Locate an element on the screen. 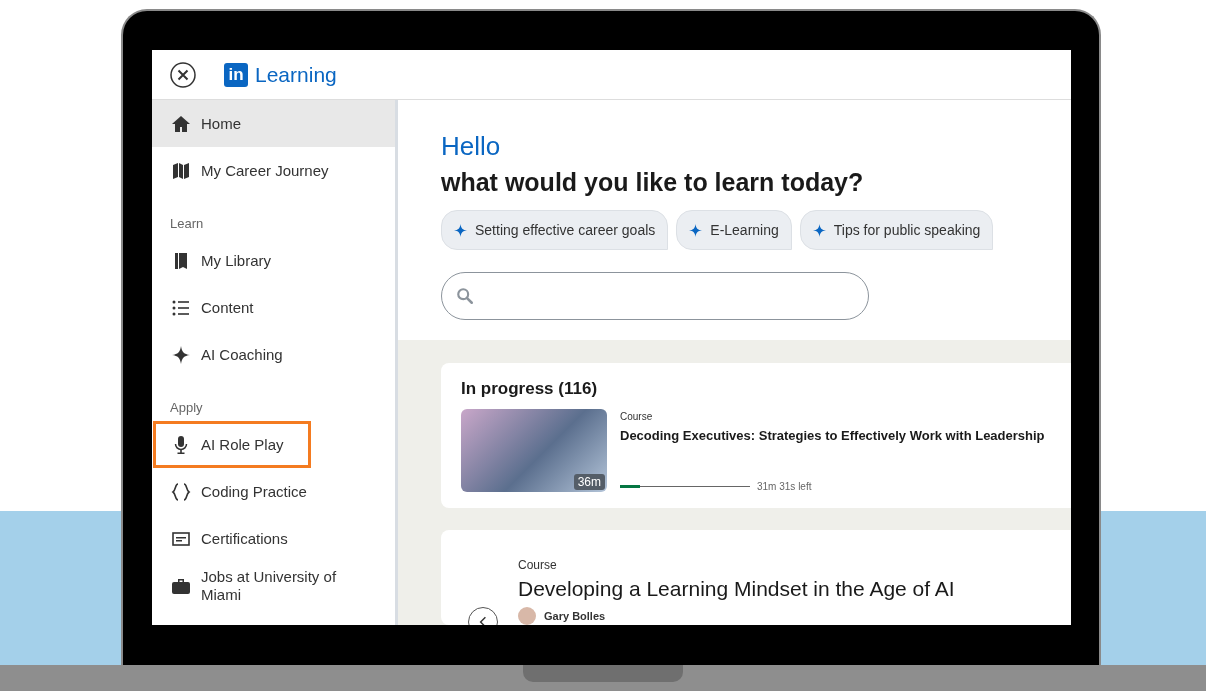 The height and width of the screenshot is (691, 1206). course-title: Developing a Learning Mindset in the Age of AI is located at coordinates (736, 589).